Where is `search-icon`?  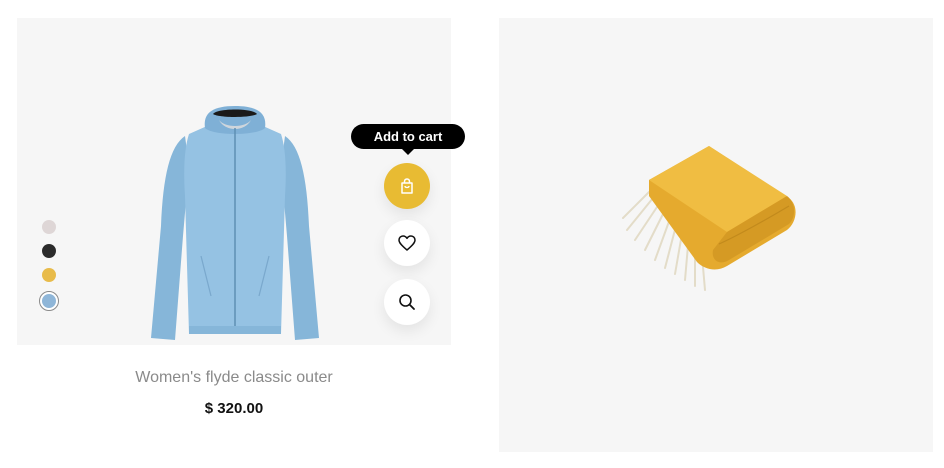
search-icon is located at coordinates (407, 302).